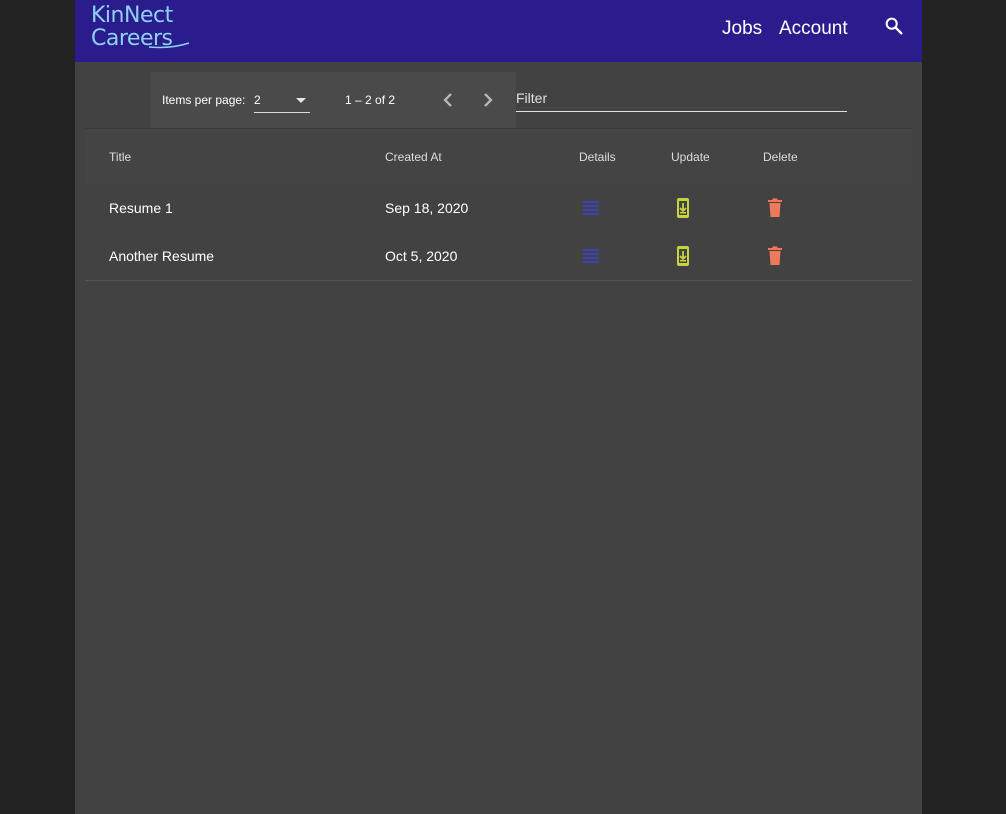 The image size is (1006, 814). I want to click on dropdown-arrow-icon, so click(301, 100).